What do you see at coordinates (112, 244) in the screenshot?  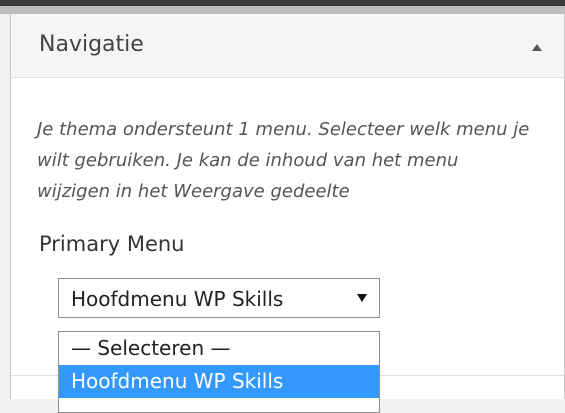 I see `menu-location-label: Primary Menu` at bounding box center [112, 244].